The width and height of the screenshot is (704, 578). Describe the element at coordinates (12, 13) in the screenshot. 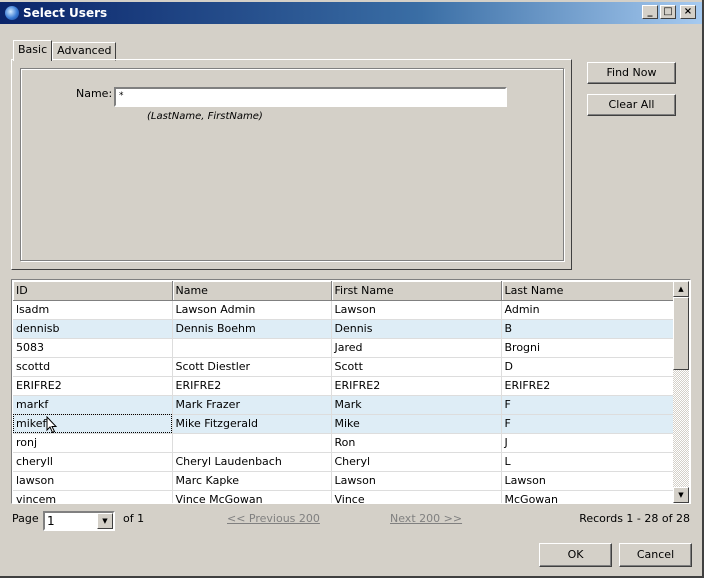

I see `app-globe-icon` at that location.